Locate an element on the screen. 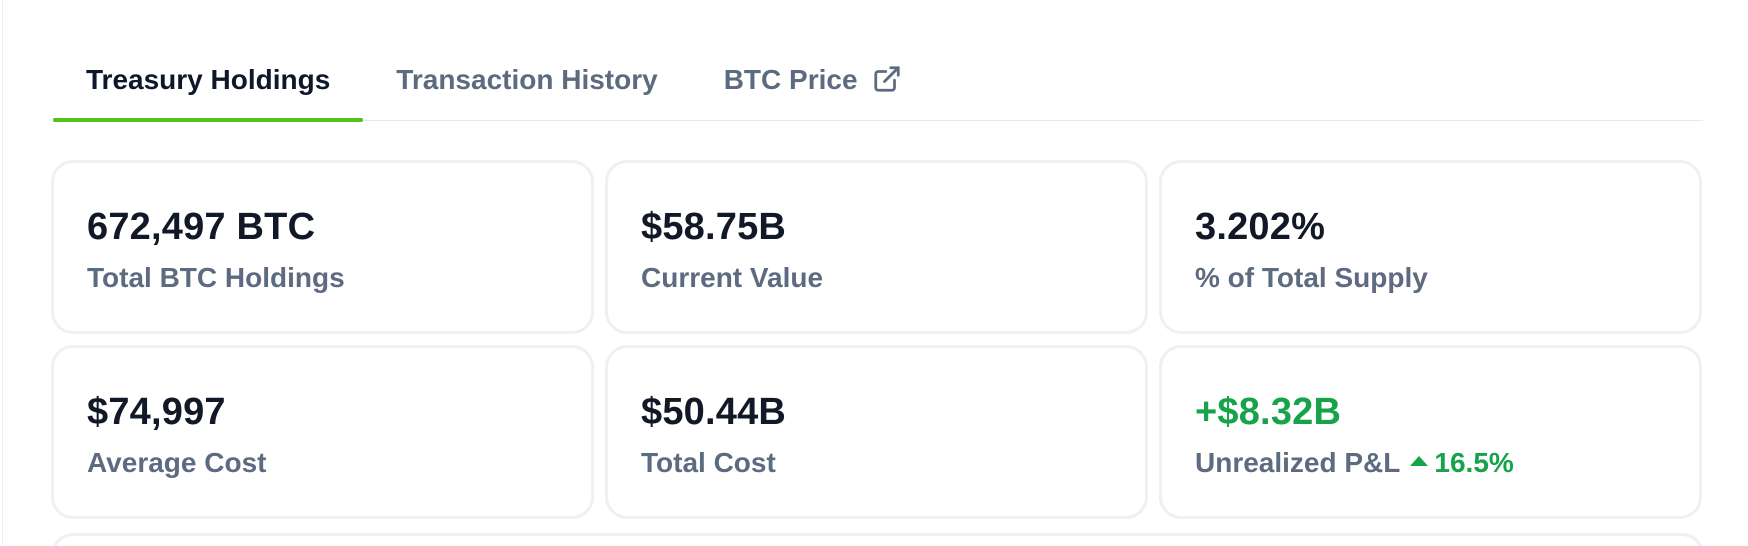  stat-value: $50.44B is located at coordinates (714, 412).